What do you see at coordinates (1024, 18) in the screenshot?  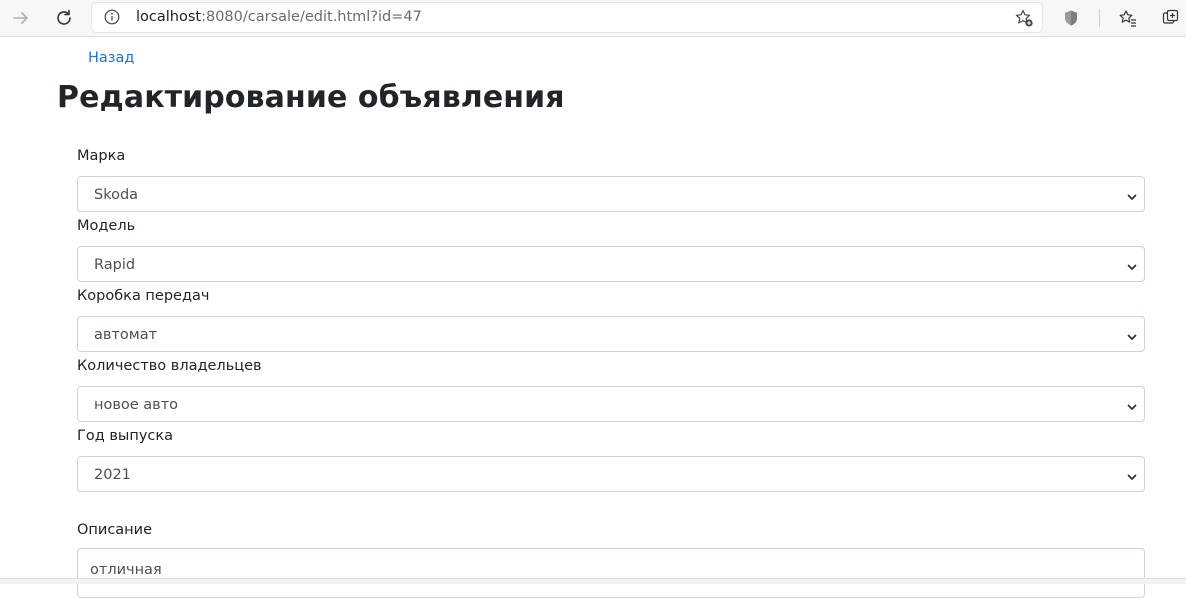 I see `favorite-add-icon` at bounding box center [1024, 18].